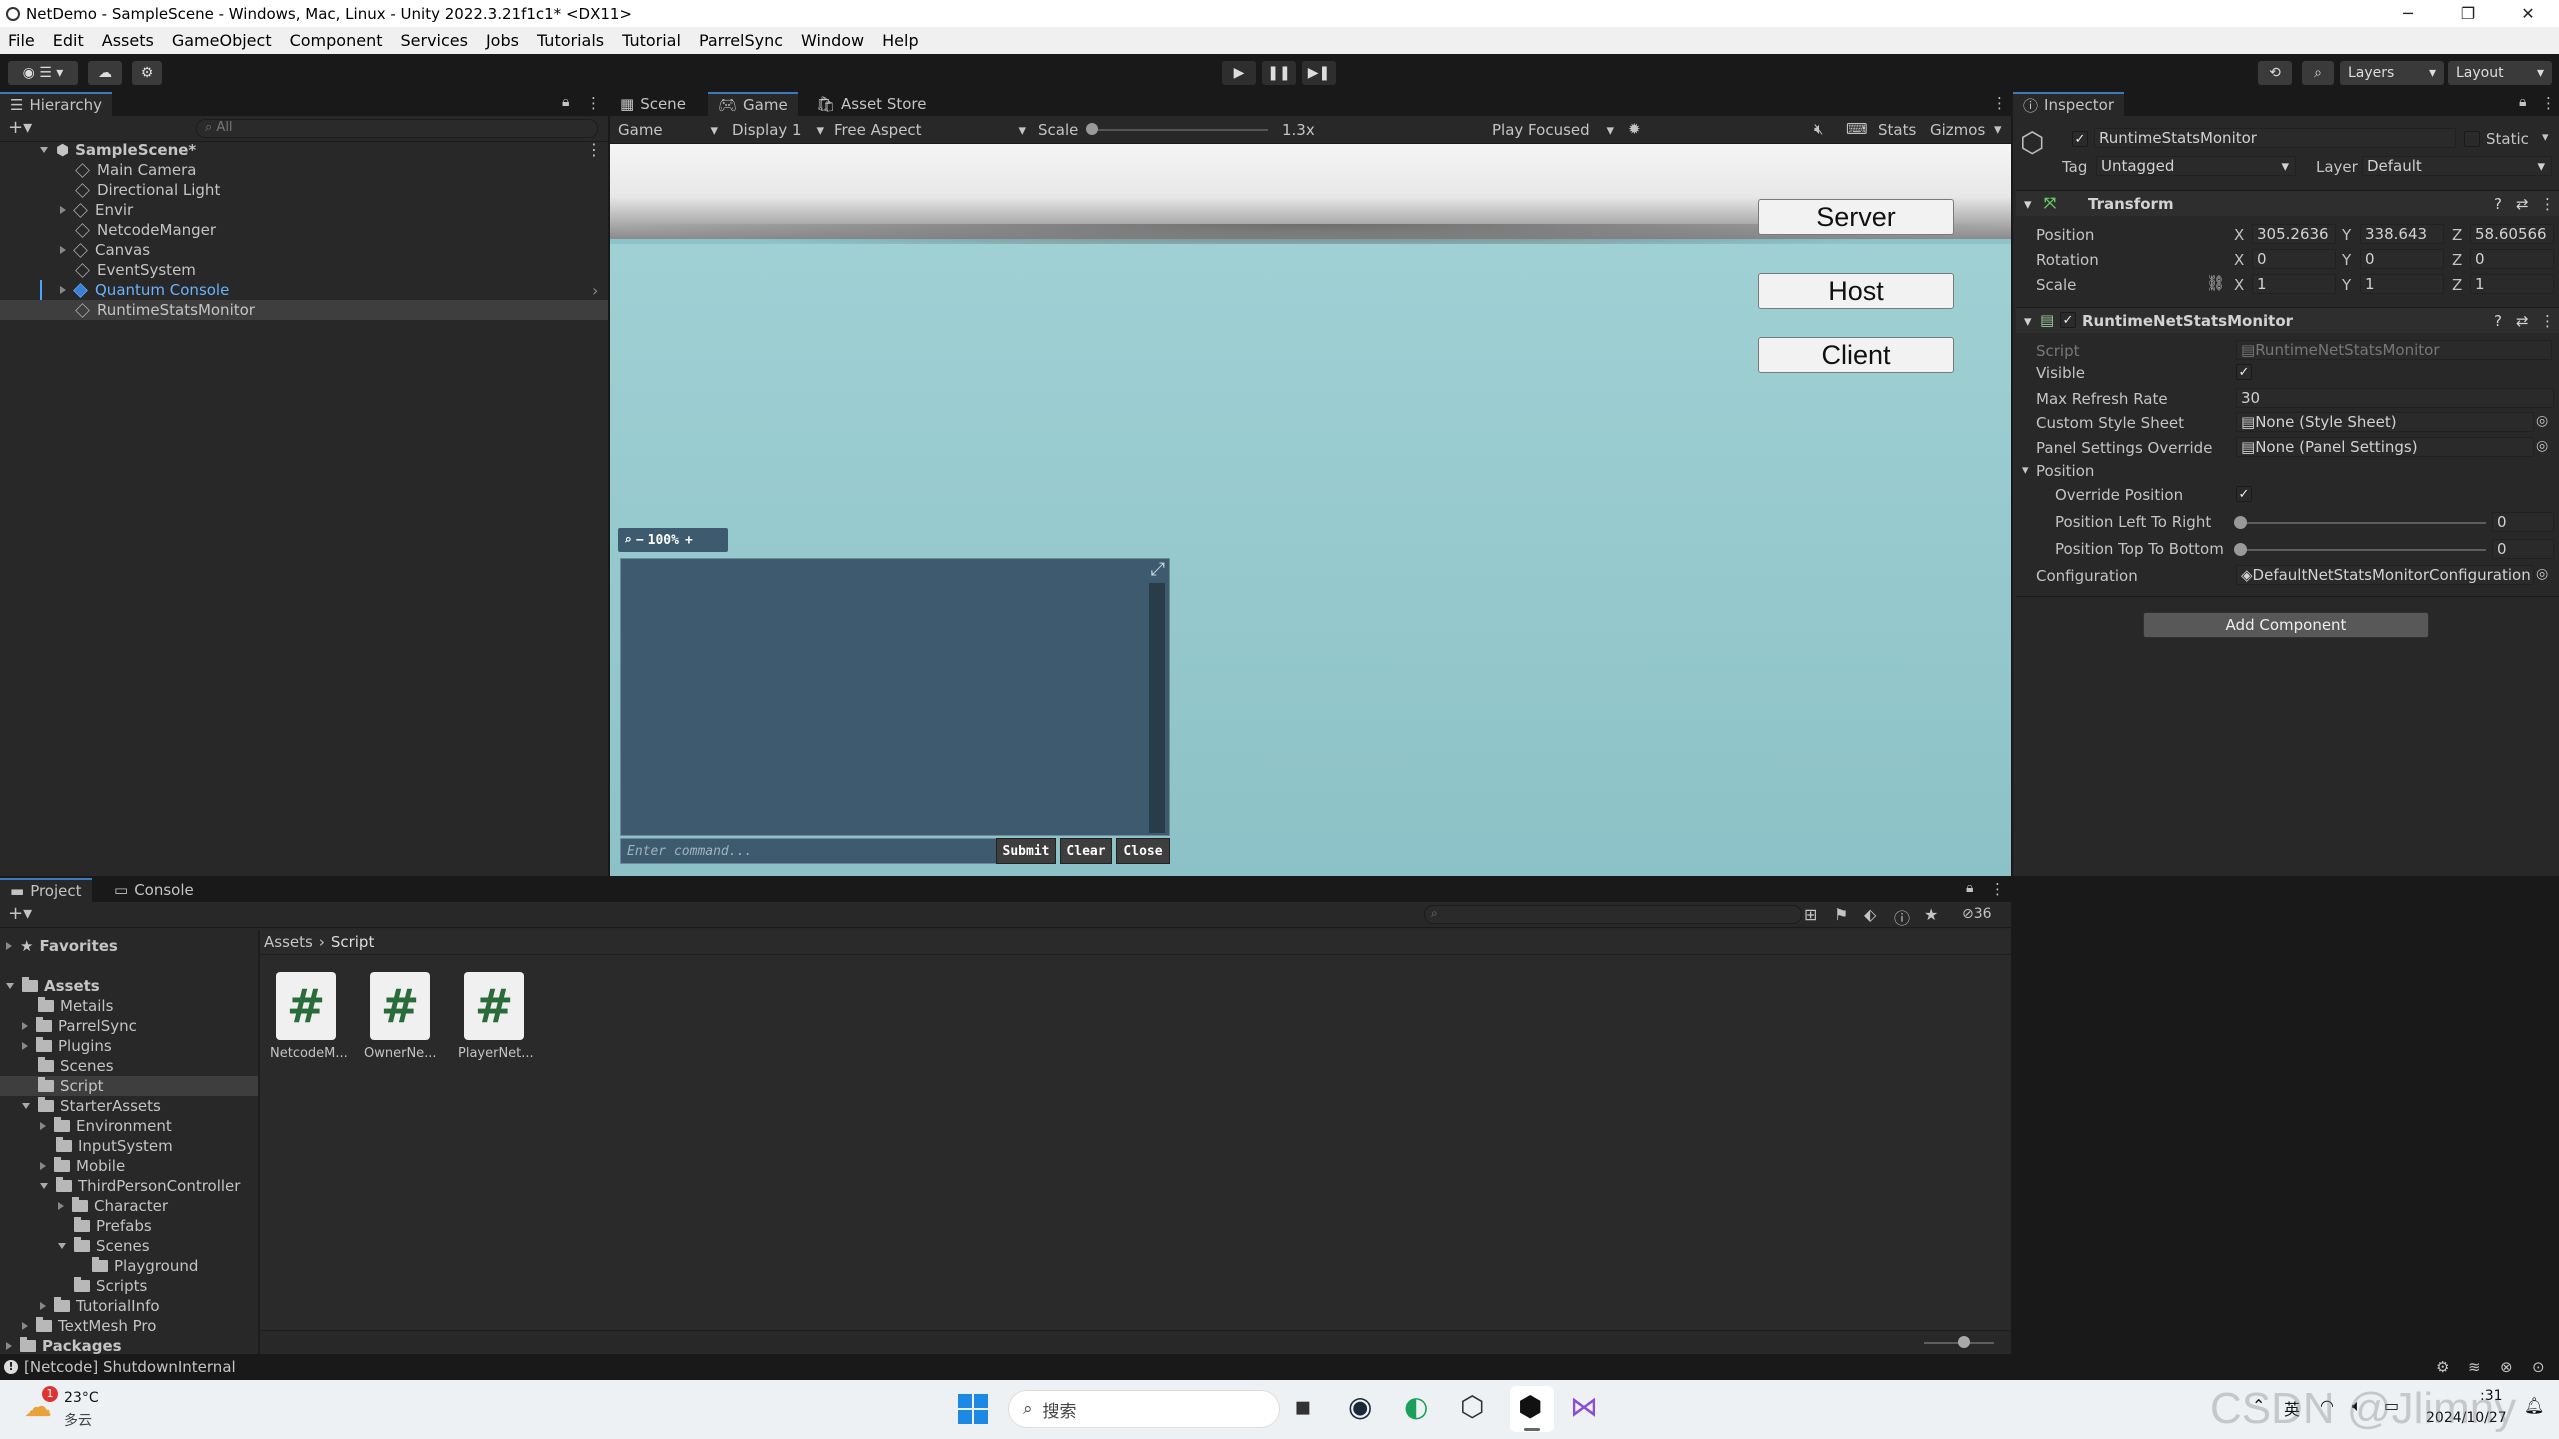 The height and width of the screenshot is (1439, 2559). What do you see at coordinates (105, 250) in the screenshot?
I see `hierarchy-item-canvas: Canvas` at bounding box center [105, 250].